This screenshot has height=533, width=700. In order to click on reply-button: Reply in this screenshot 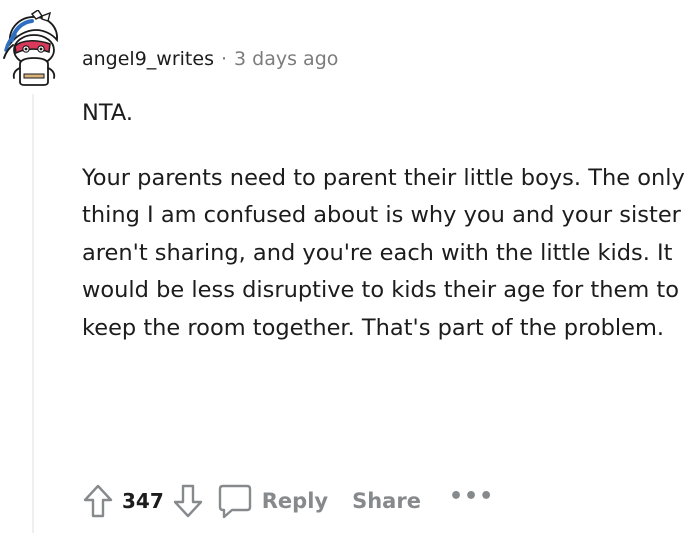, I will do `click(273, 501)`.